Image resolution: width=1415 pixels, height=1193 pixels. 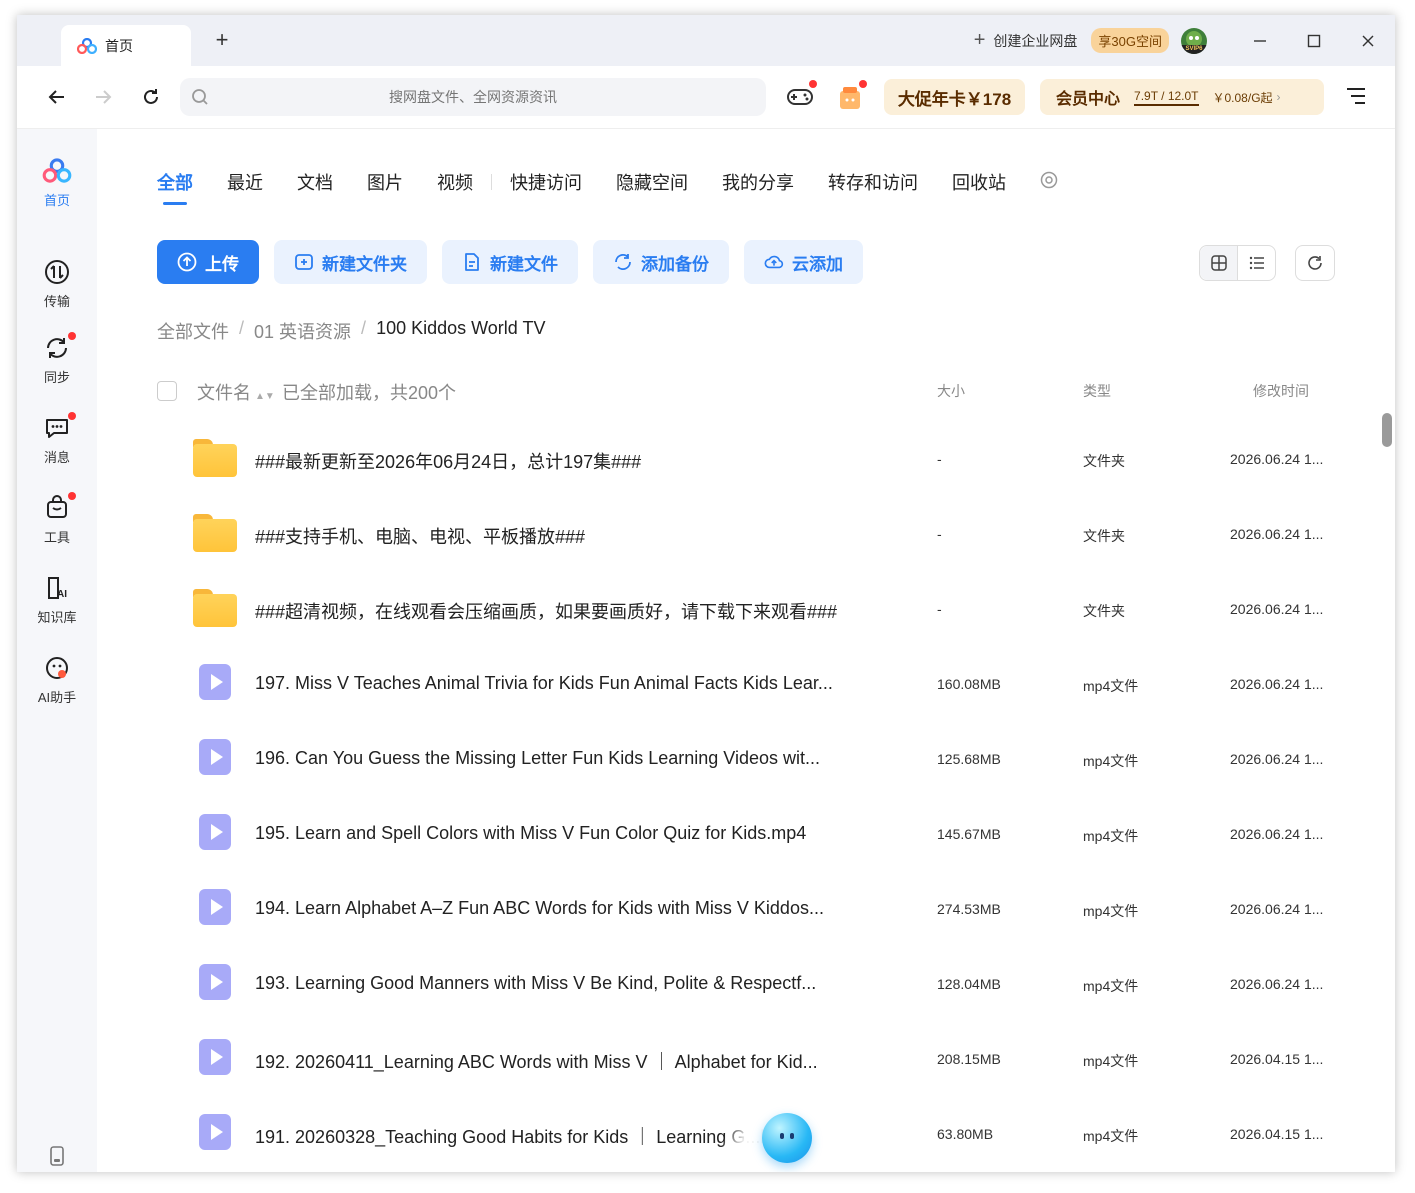 What do you see at coordinates (1111, 686) in the screenshot?
I see `file-type: mp4文件` at bounding box center [1111, 686].